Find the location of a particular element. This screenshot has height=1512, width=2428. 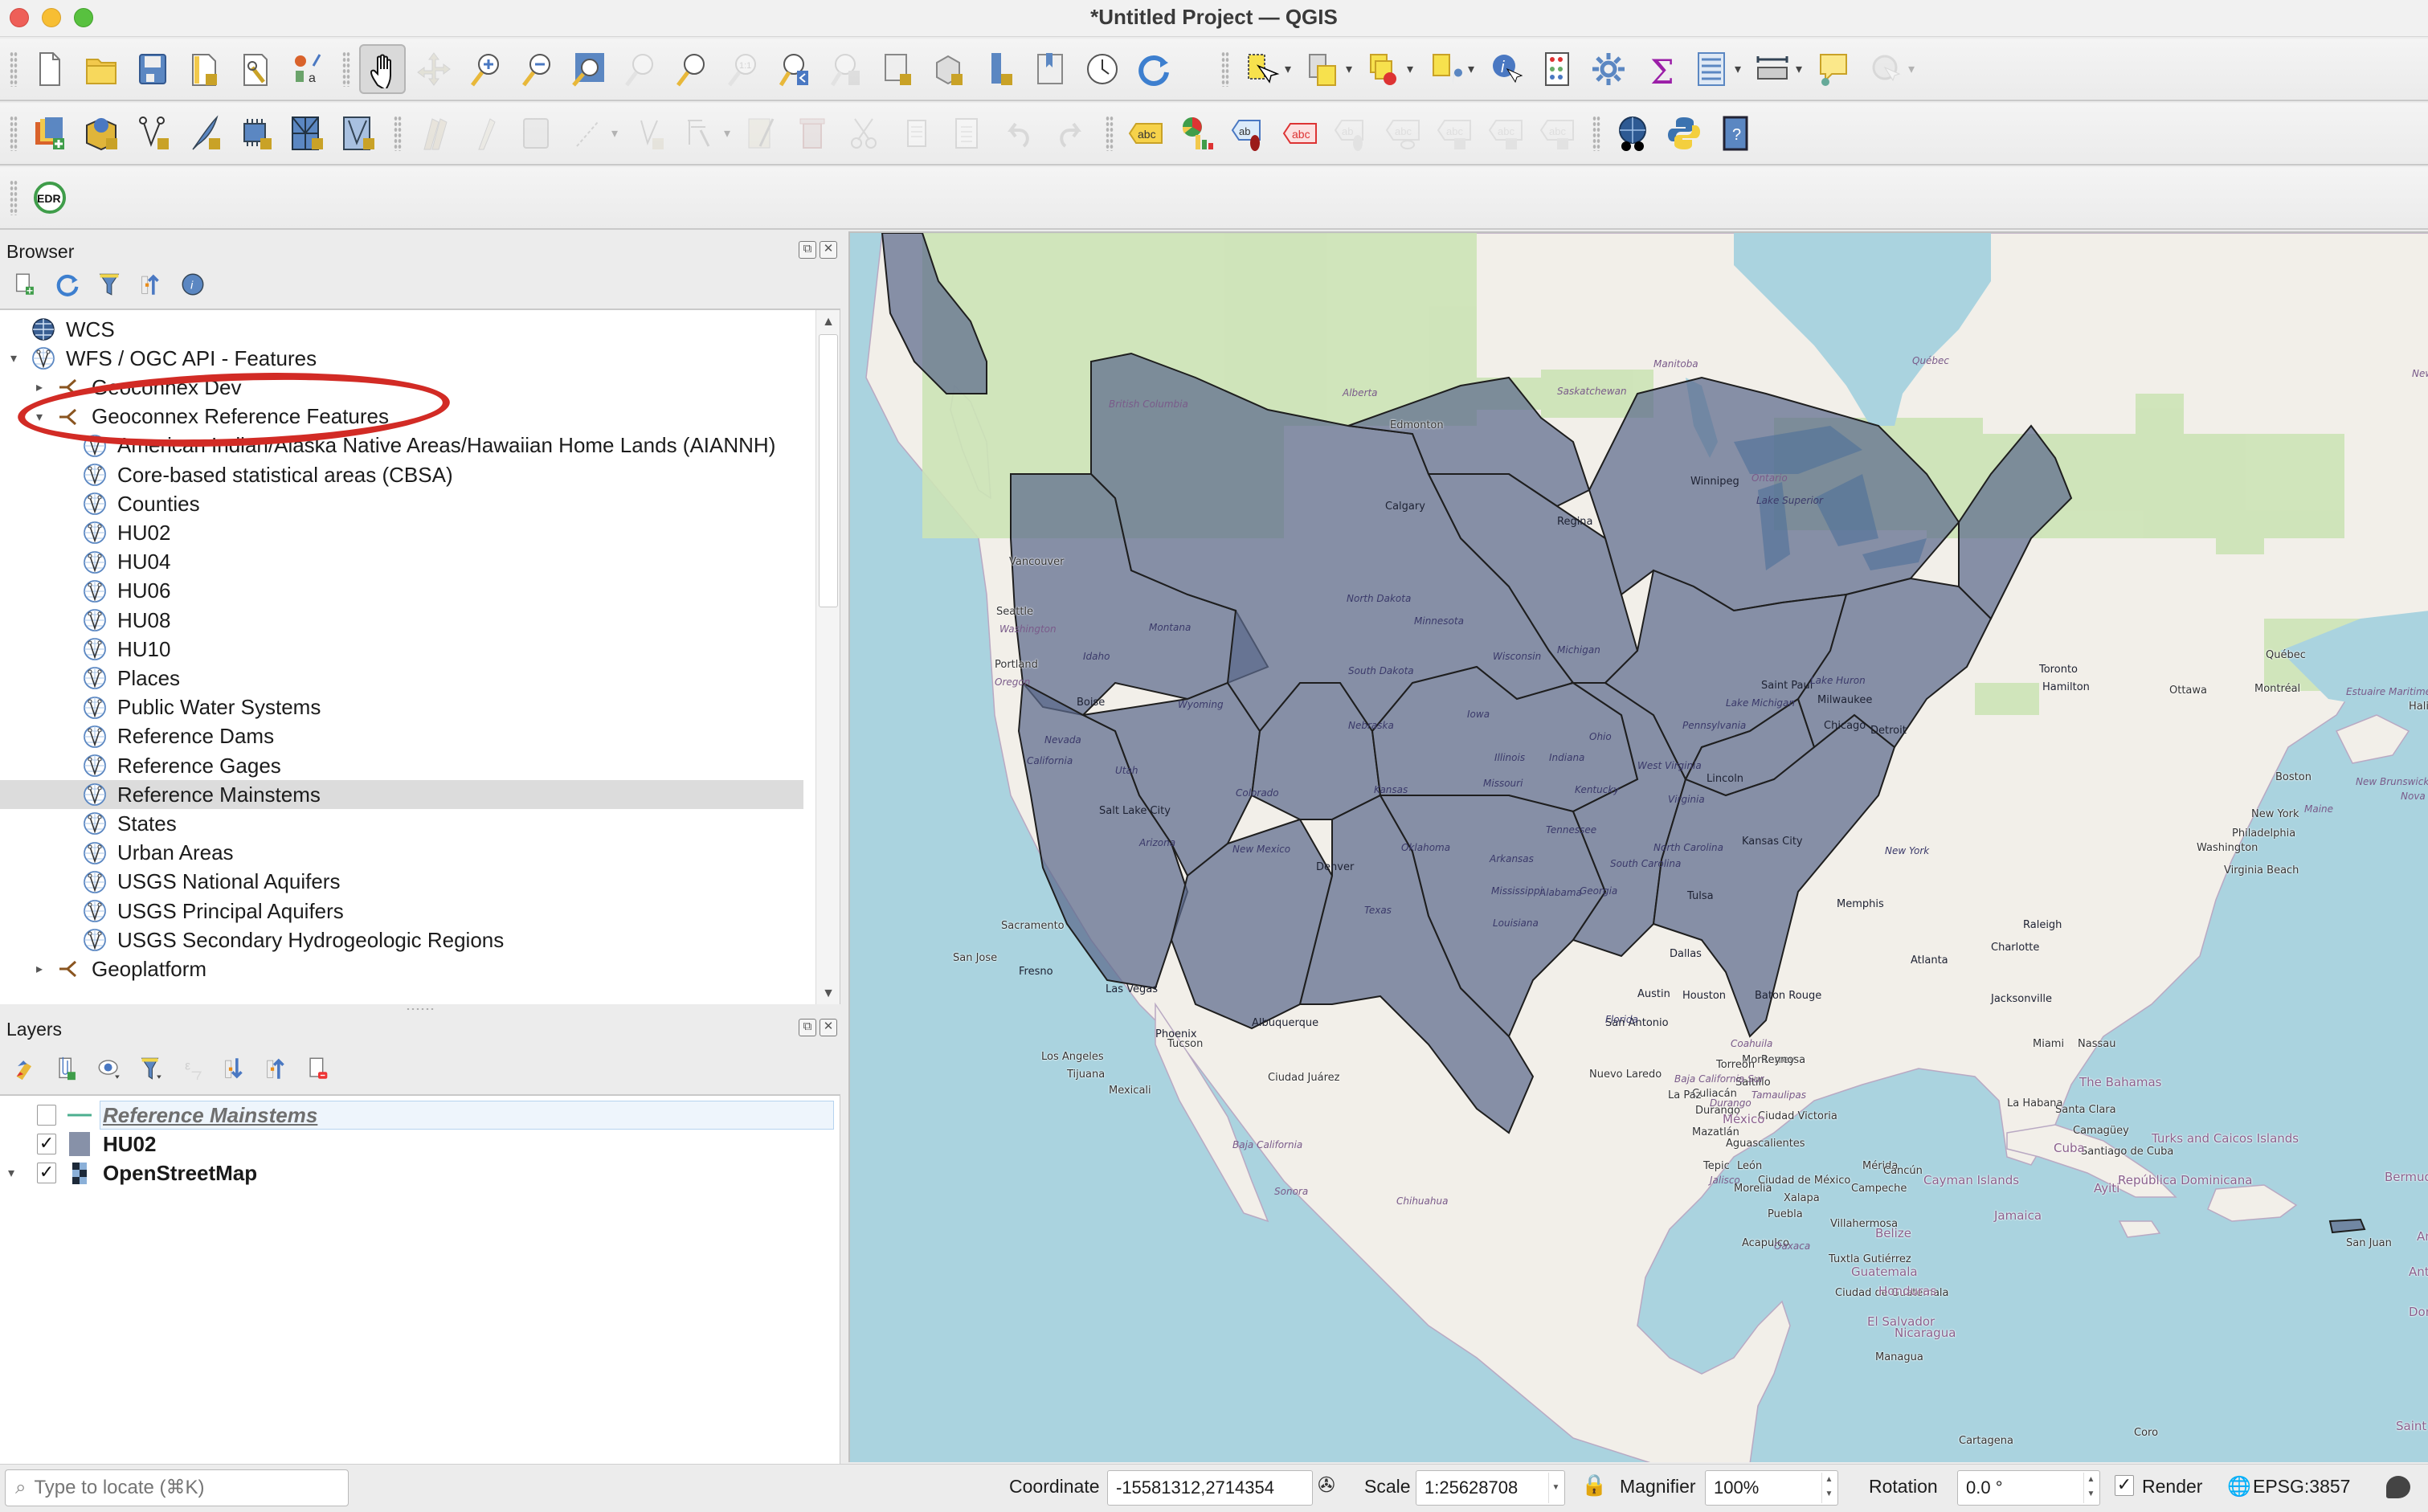

new-virtual-layer-button is located at coordinates (255, 133).